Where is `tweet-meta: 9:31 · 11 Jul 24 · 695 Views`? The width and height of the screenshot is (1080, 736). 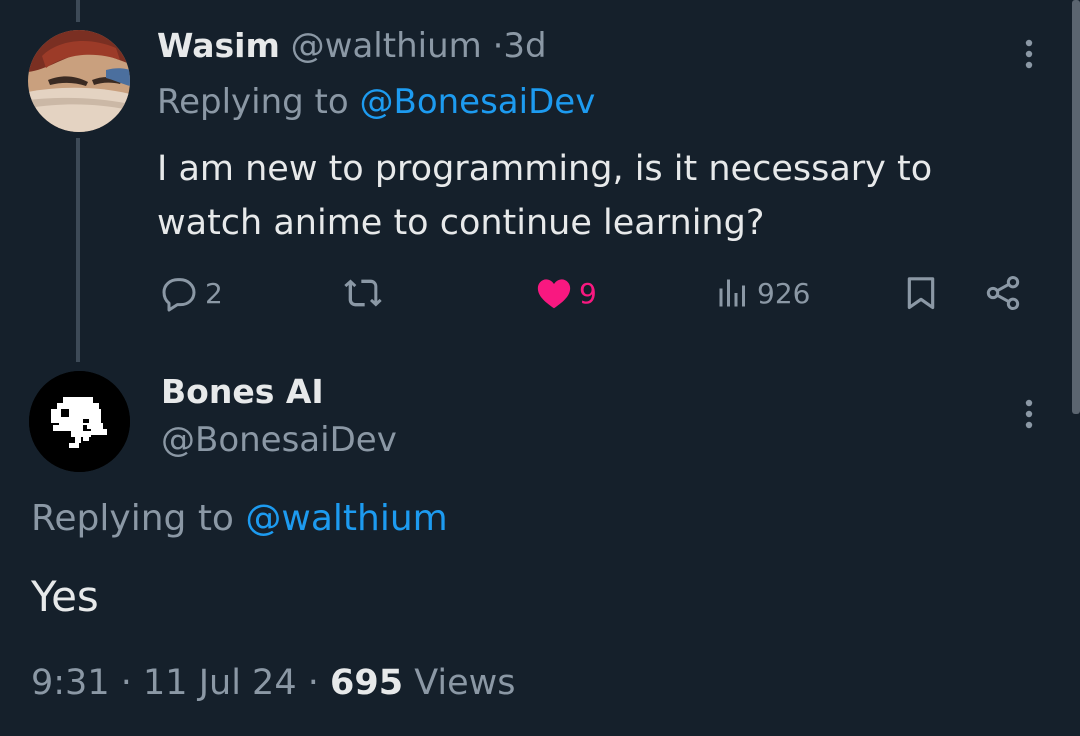
tweet-meta: 9:31 · 11 Jul 24 · 695 Views is located at coordinates (273, 683).